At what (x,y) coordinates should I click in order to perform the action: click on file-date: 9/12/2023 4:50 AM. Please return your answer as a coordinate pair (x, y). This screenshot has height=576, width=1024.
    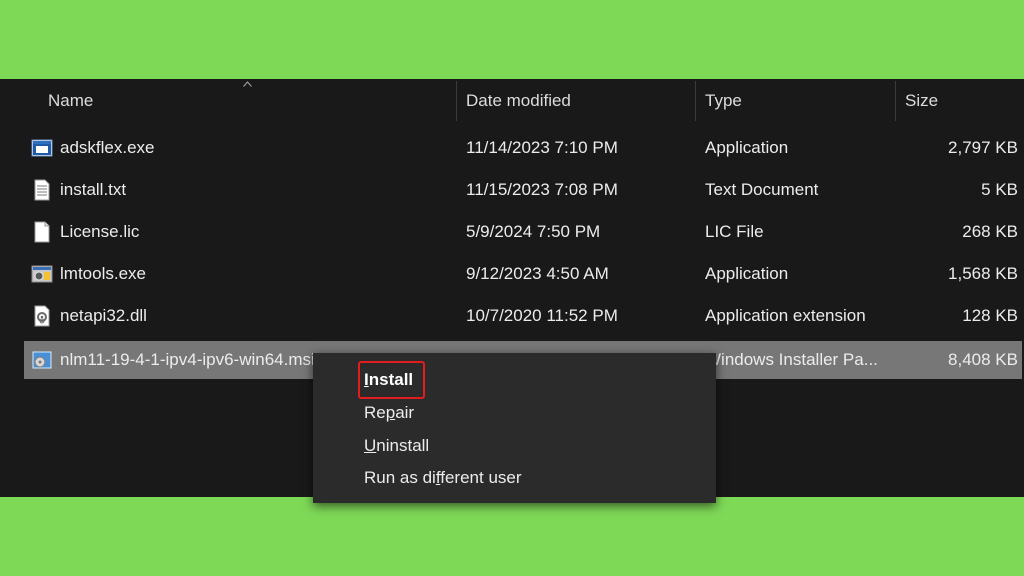
    Looking at the image, I should click on (537, 273).